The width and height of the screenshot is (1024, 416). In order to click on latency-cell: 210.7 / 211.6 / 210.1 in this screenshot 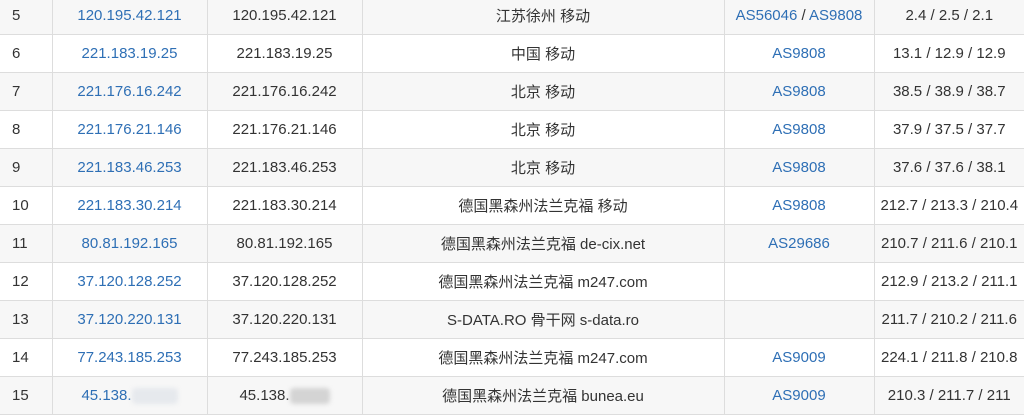, I will do `click(948, 243)`.